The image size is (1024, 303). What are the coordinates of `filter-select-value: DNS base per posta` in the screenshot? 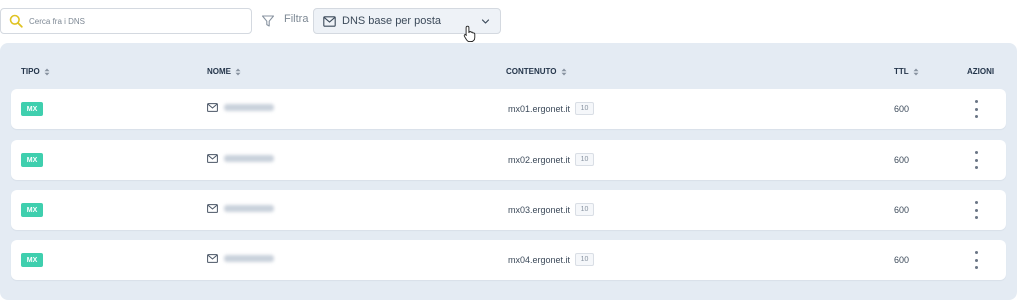 It's located at (392, 21).